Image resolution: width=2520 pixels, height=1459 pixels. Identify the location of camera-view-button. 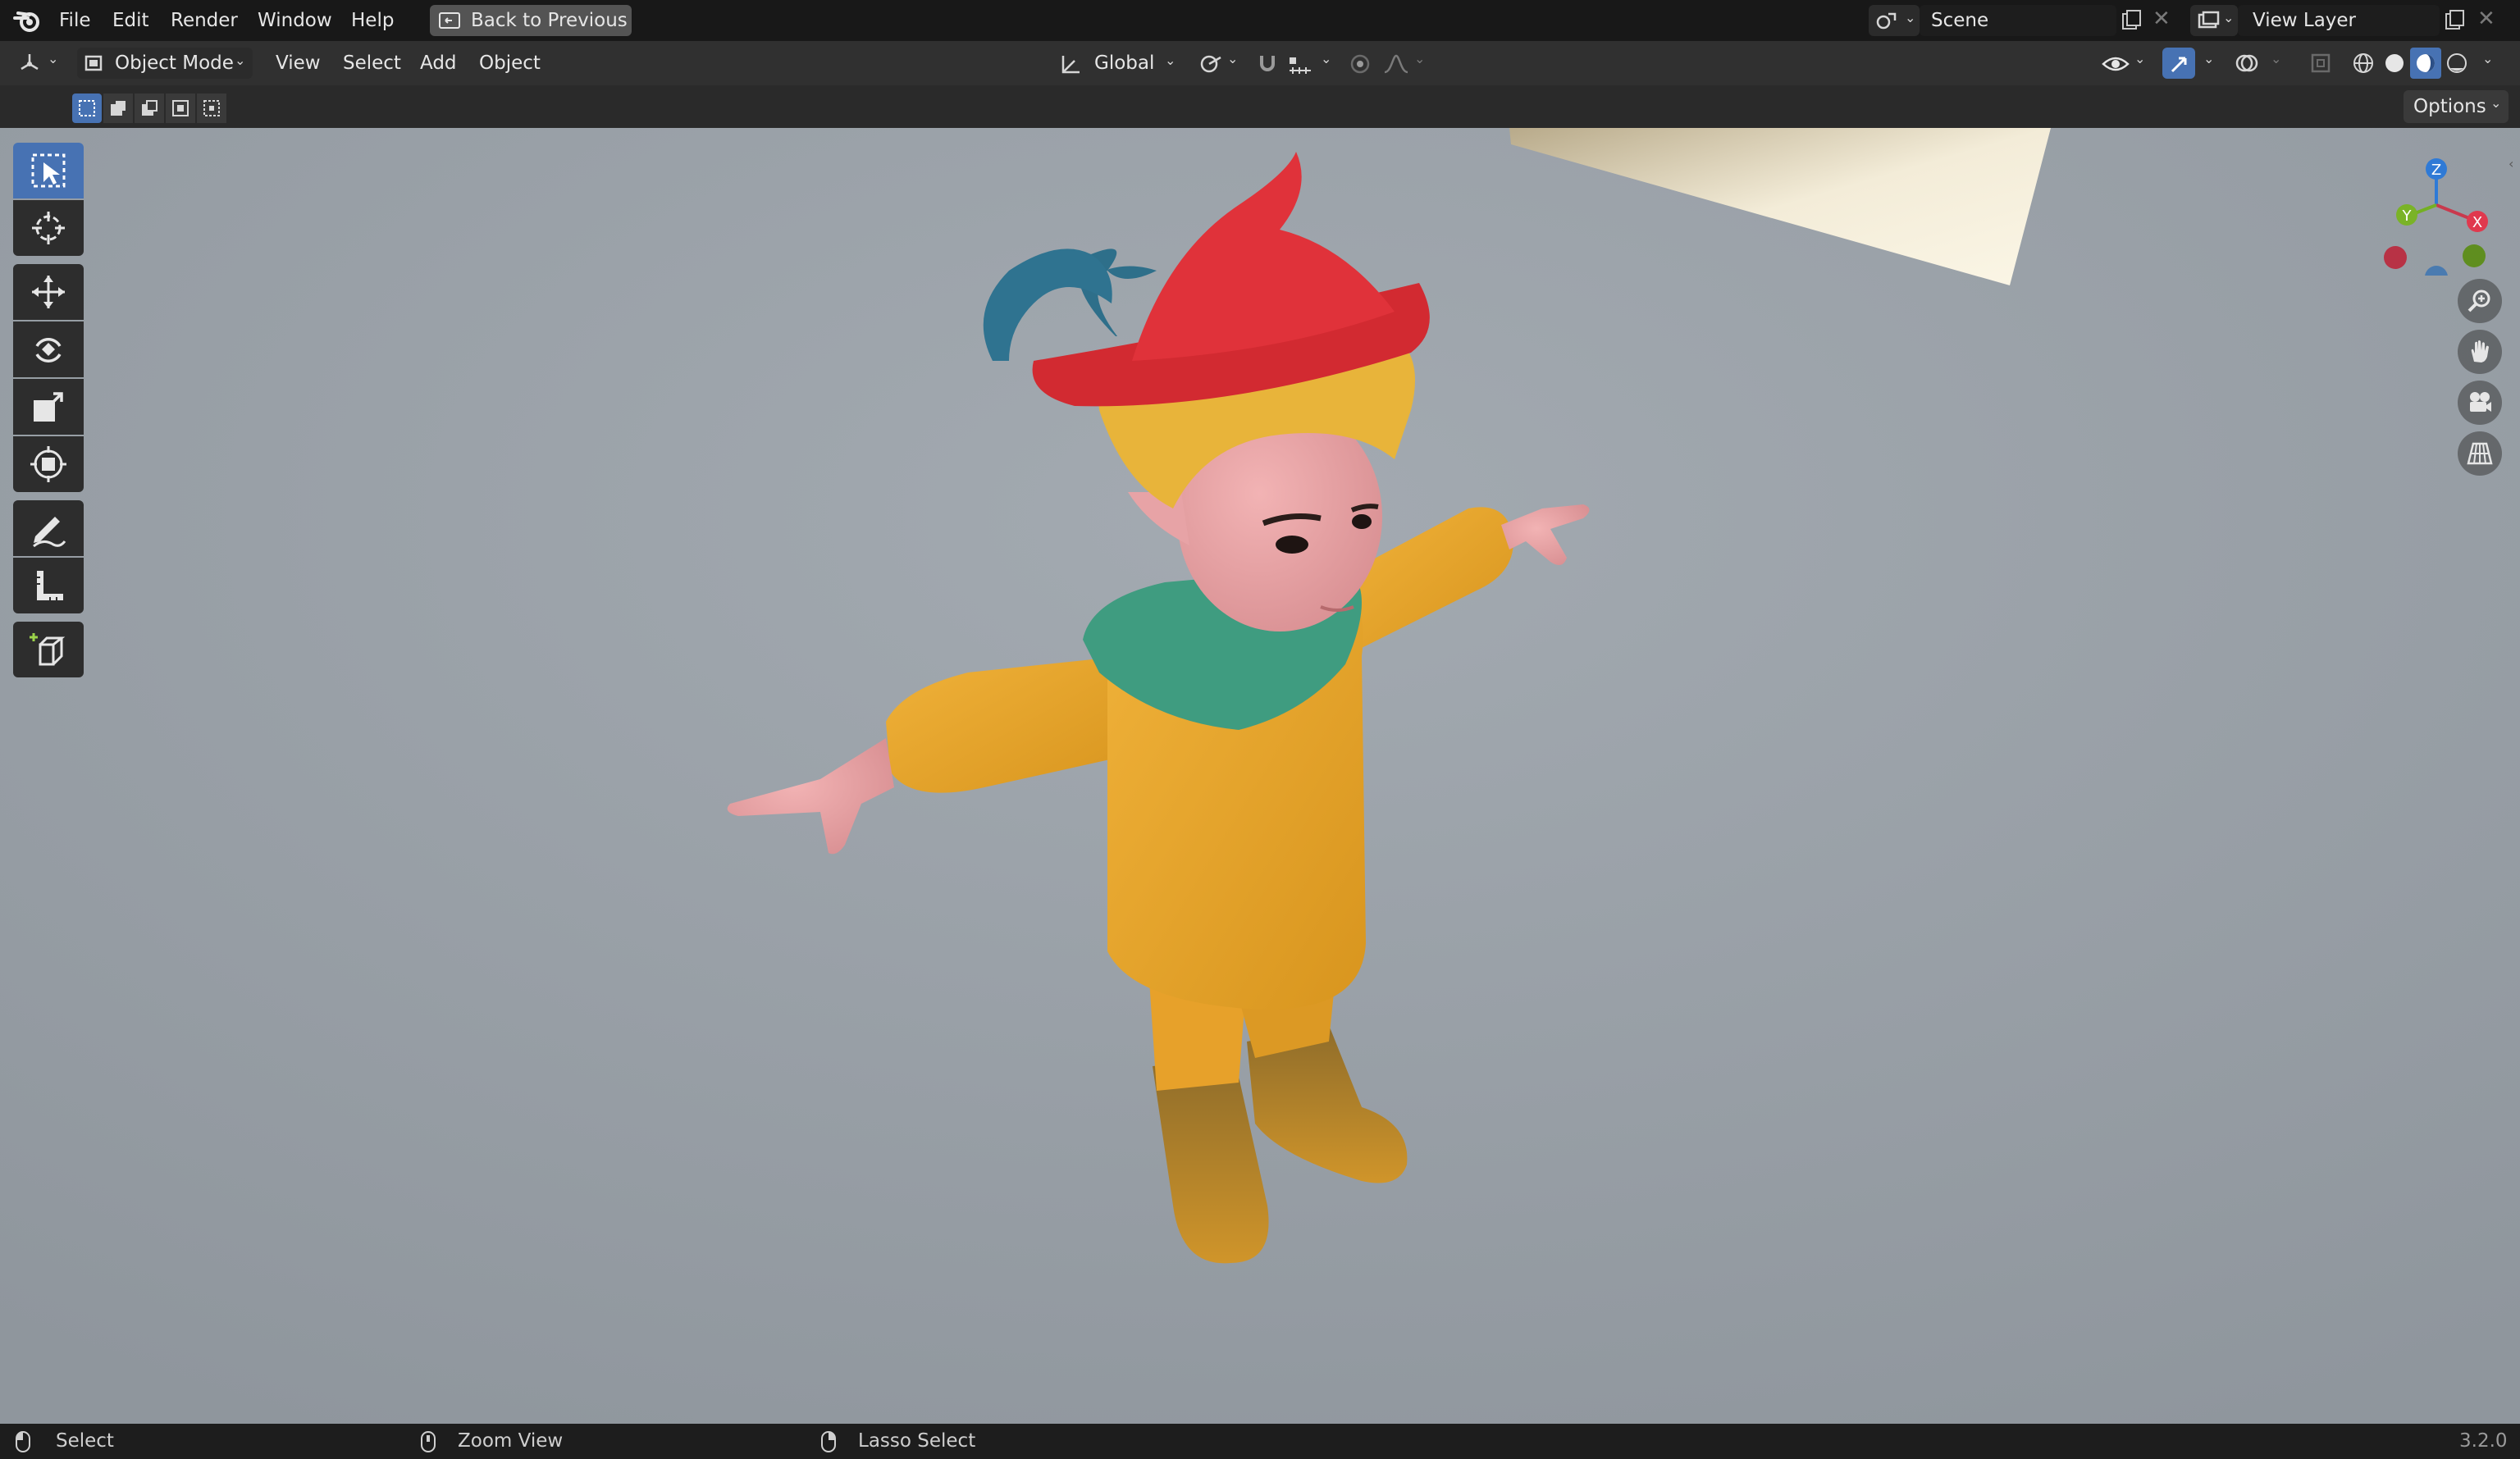
(2480, 403).